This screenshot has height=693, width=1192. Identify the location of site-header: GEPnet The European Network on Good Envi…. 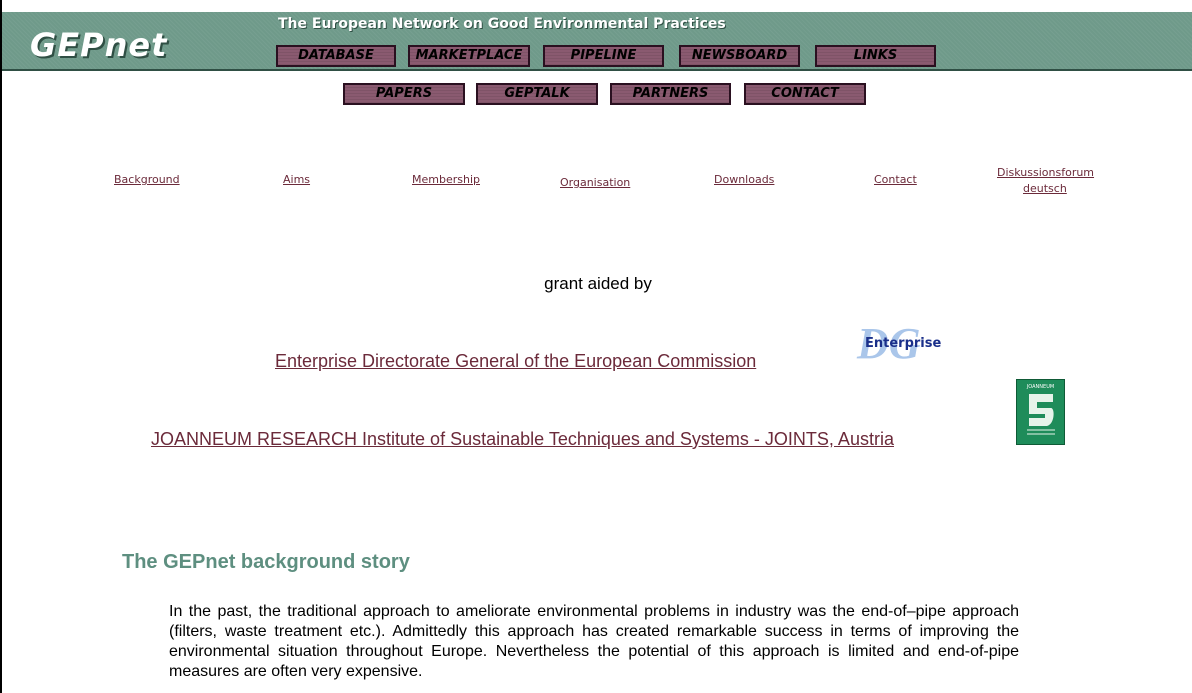
(597, 41).